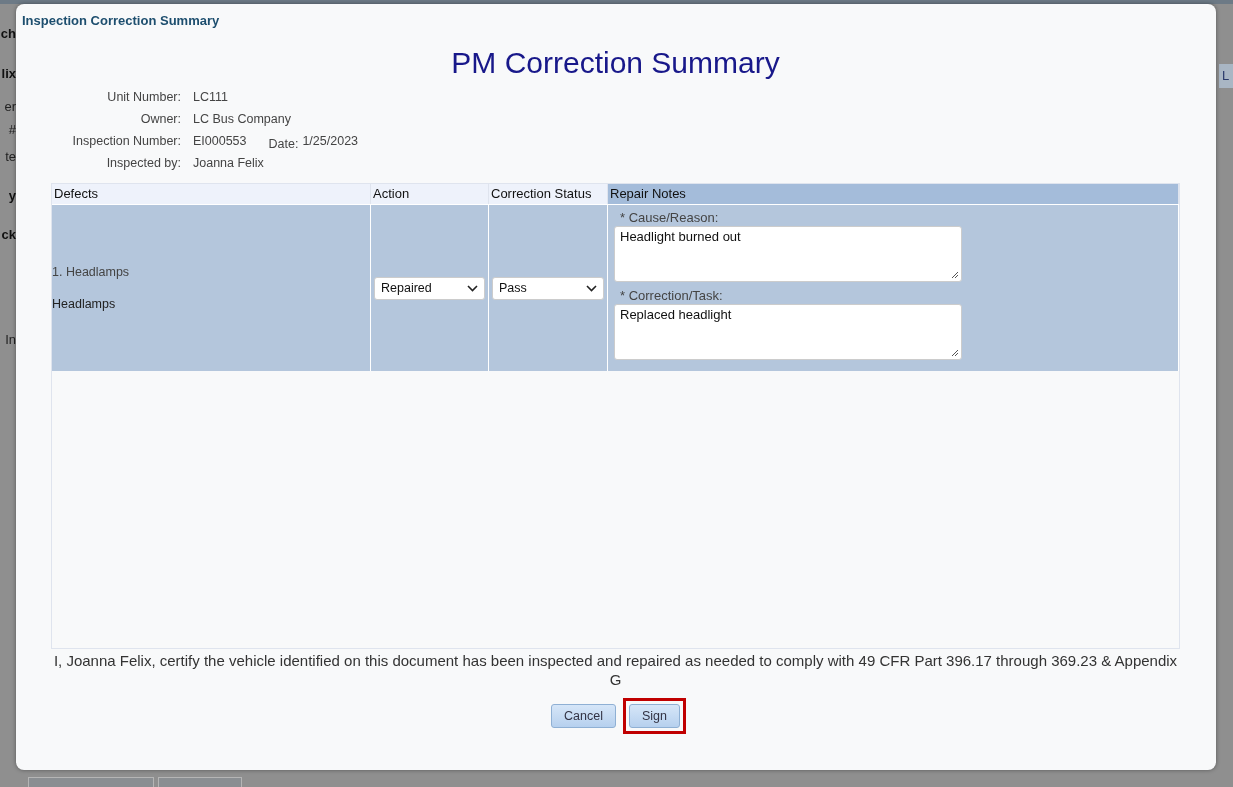 The image size is (1233, 787). I want to click on field-value: LC Bus Company, so click(242, 119).